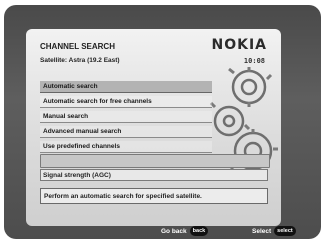 The width and height of the screenshot is (325, 244). Describe the element at coordinates (155, 161) in the screenshot. I see `signal-strength-bar` at that location.